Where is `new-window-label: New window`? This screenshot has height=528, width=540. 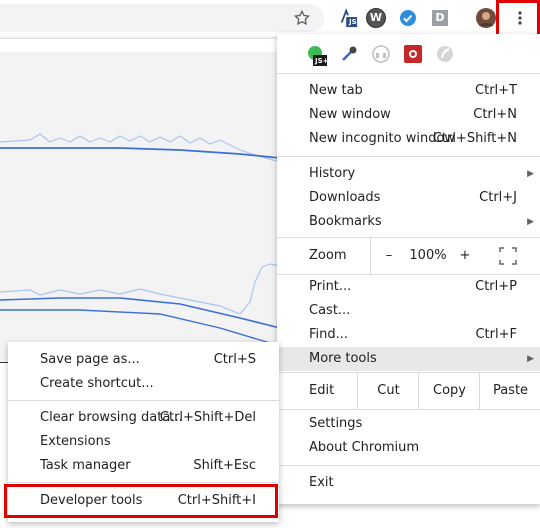 new-window-label: New window is located at coordinates (350, 114).